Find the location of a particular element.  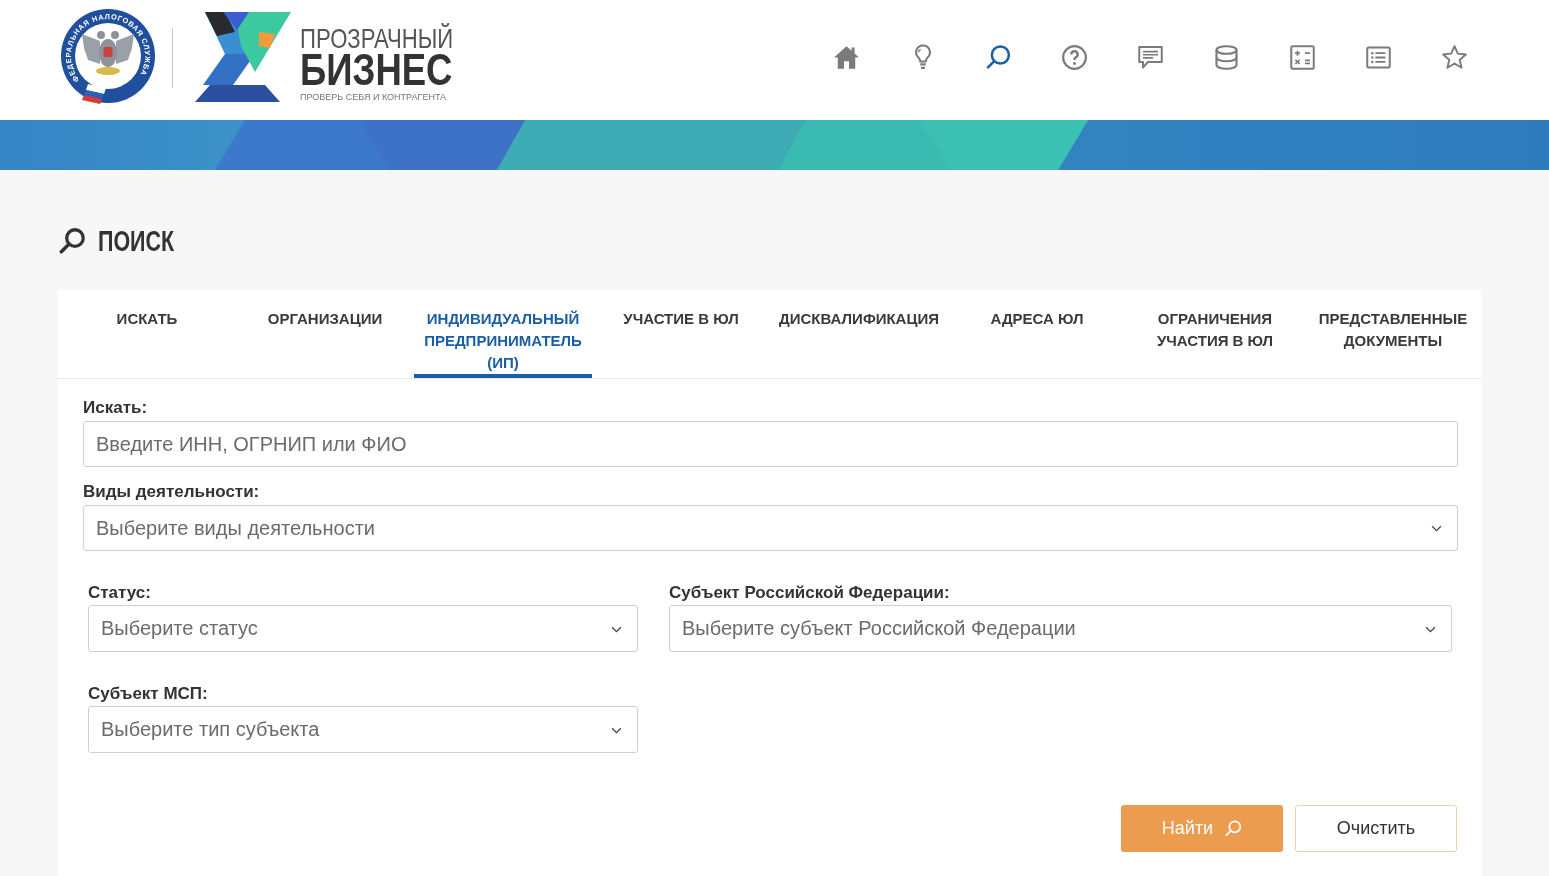

tab: ИНДИВИДУАЛЬНЫЙ ПРЕДПРИНИМАТЕЛЬ (ИП) is located at coordinates (503, 334).